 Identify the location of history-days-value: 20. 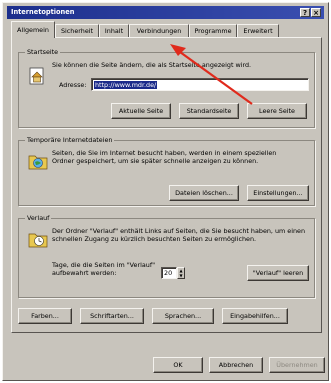
(168, 273).